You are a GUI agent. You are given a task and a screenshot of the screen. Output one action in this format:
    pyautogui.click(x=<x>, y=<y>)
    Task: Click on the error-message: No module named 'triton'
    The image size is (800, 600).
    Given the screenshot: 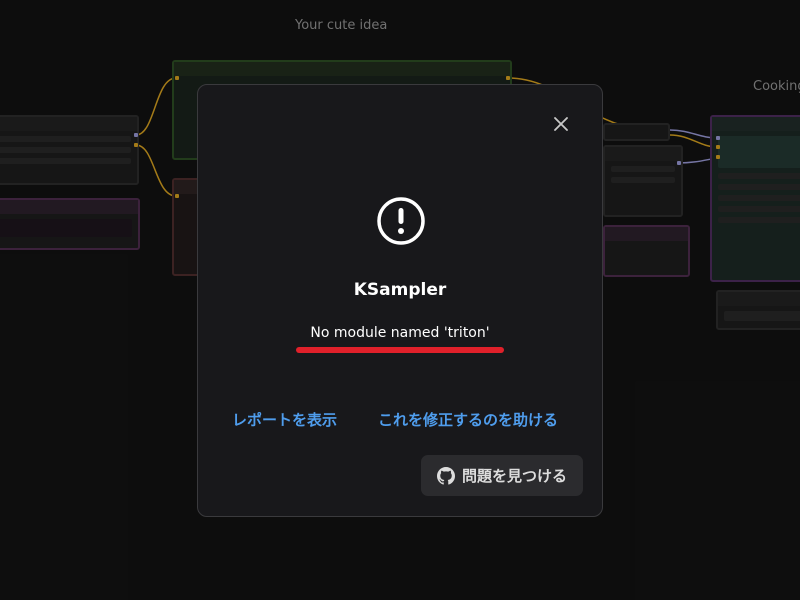 What is the action you would take?
    pyautogui.click(x=400, y=333)
    